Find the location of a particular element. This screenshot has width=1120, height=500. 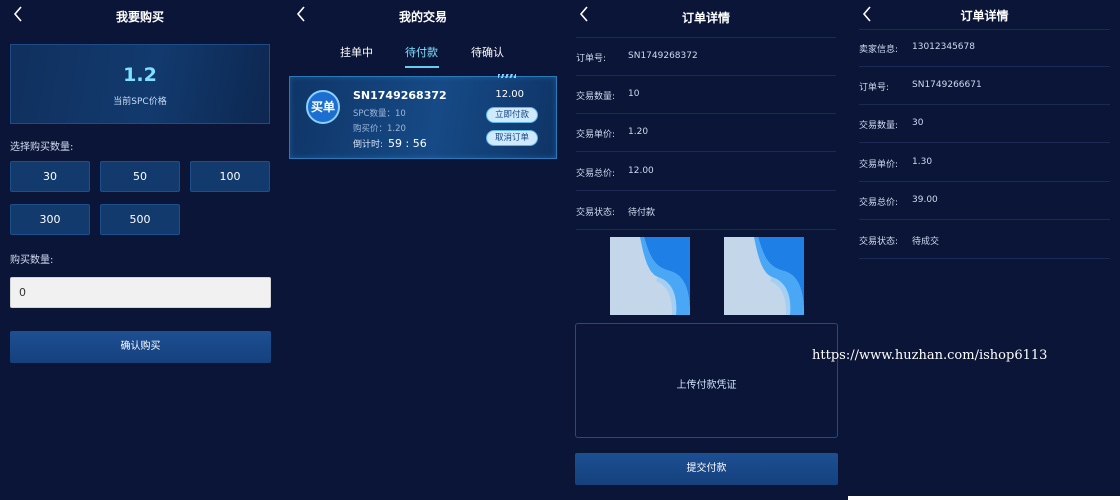

order-amount: 12.00 is located at coordinates (509, 94).